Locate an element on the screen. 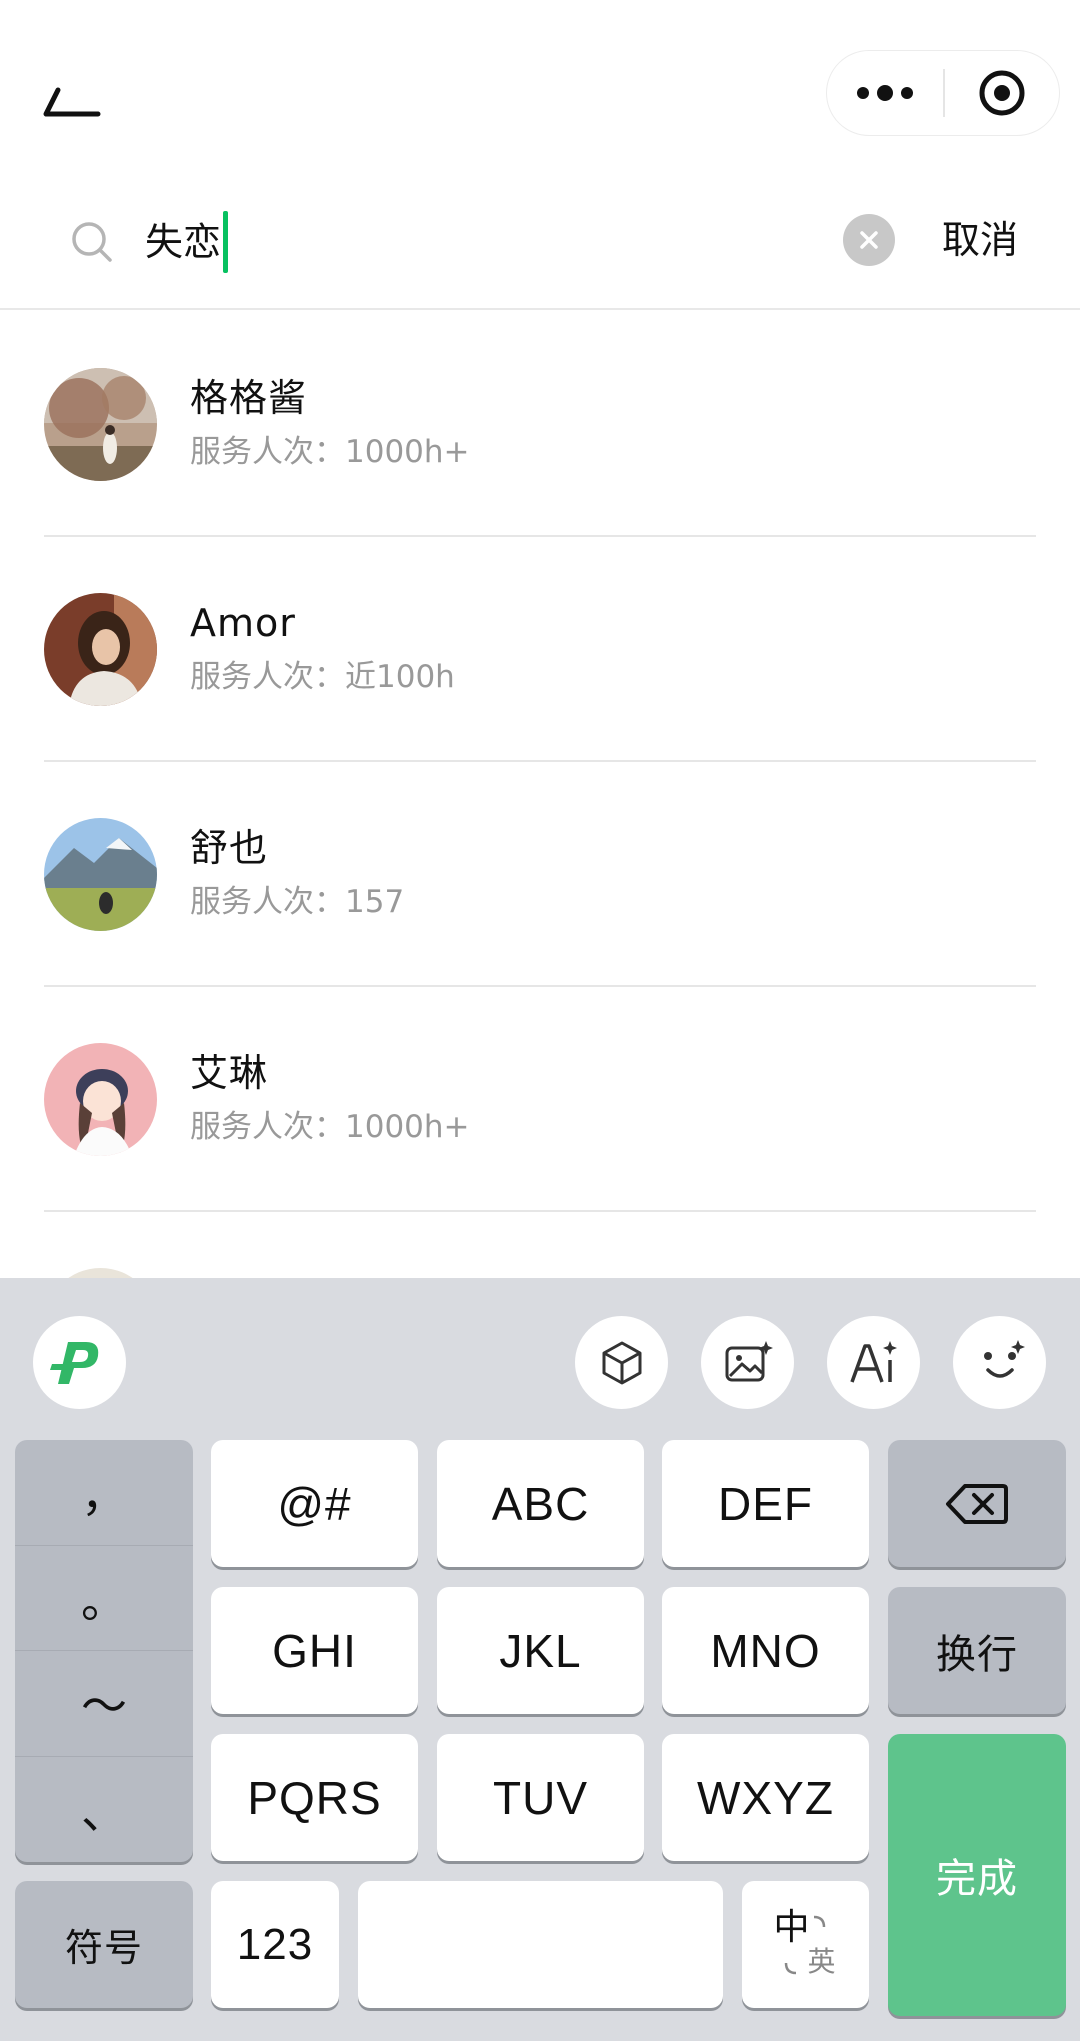 Image resolution: width=1080 pixels, height=2041 pixels. ai-icon is located at coordinates (873, 1362).